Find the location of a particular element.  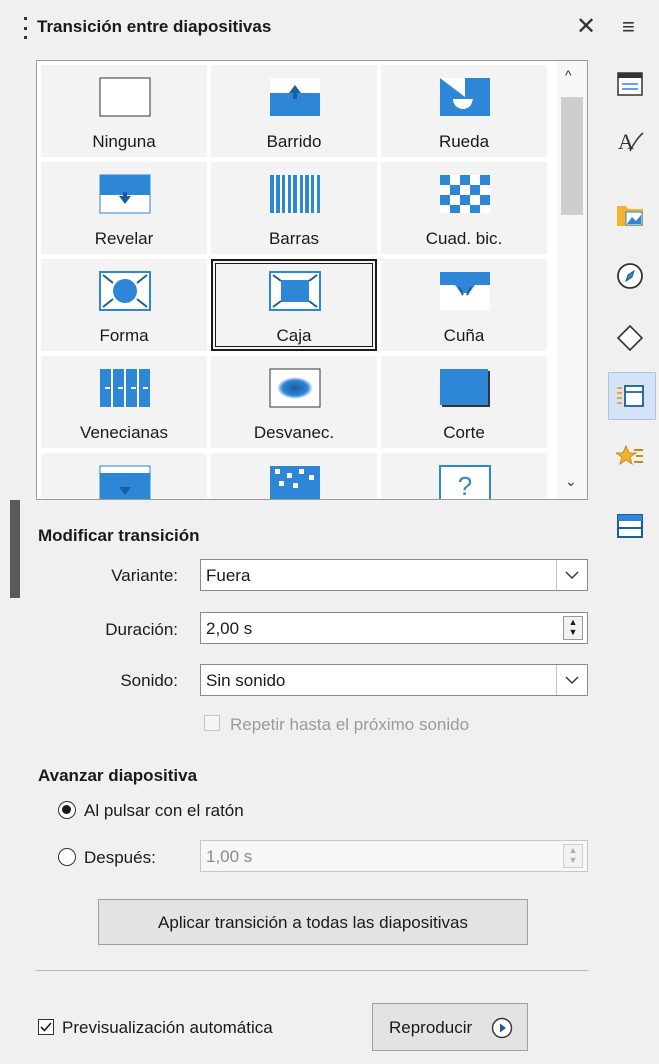

advance-heading: Avanzar diapositiva is located at coordinates (118, 775).